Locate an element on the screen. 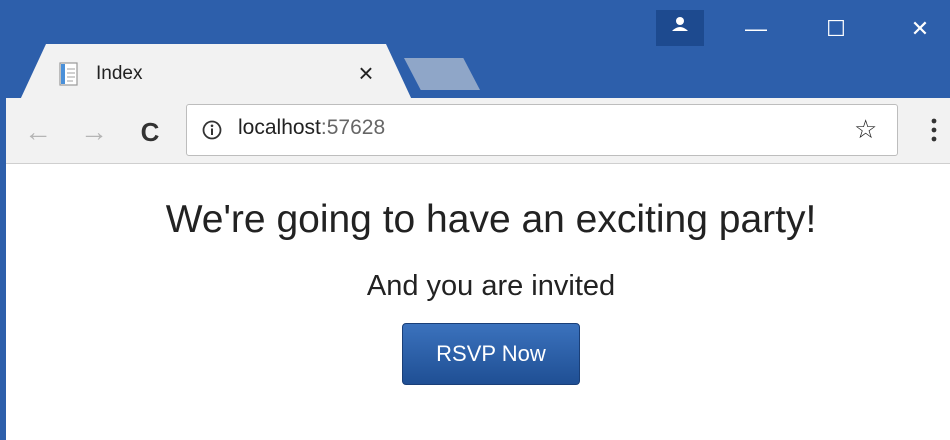  user-profile-button is located at coordinates (680, 28).